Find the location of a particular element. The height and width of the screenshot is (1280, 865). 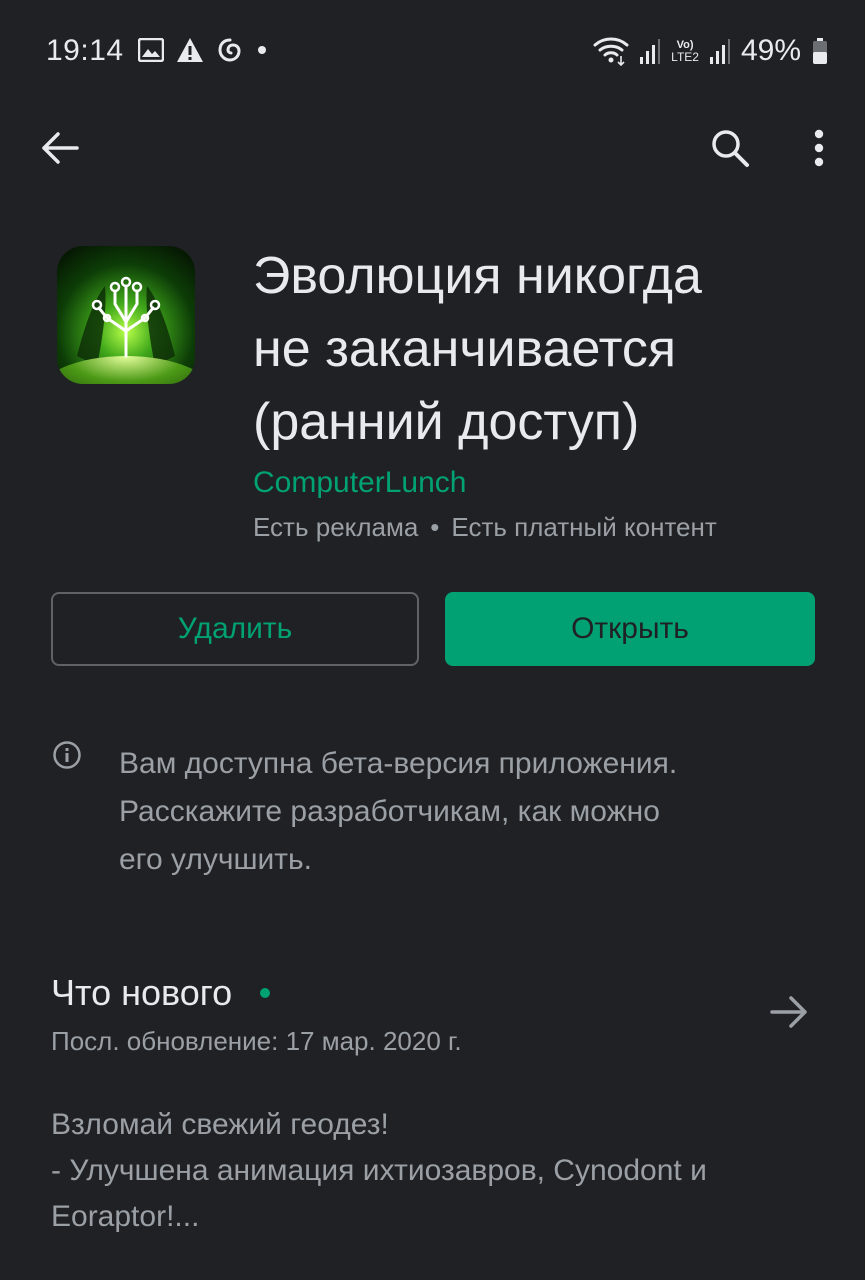

app-title-line: (ранний доступ) is located at coordinates (446, 422).